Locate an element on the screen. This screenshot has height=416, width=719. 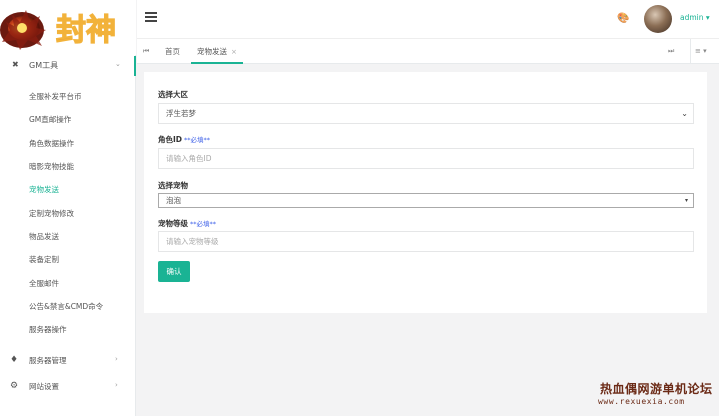
topbar: 🎨 admin ▾ is located at coordinates (428, 19).